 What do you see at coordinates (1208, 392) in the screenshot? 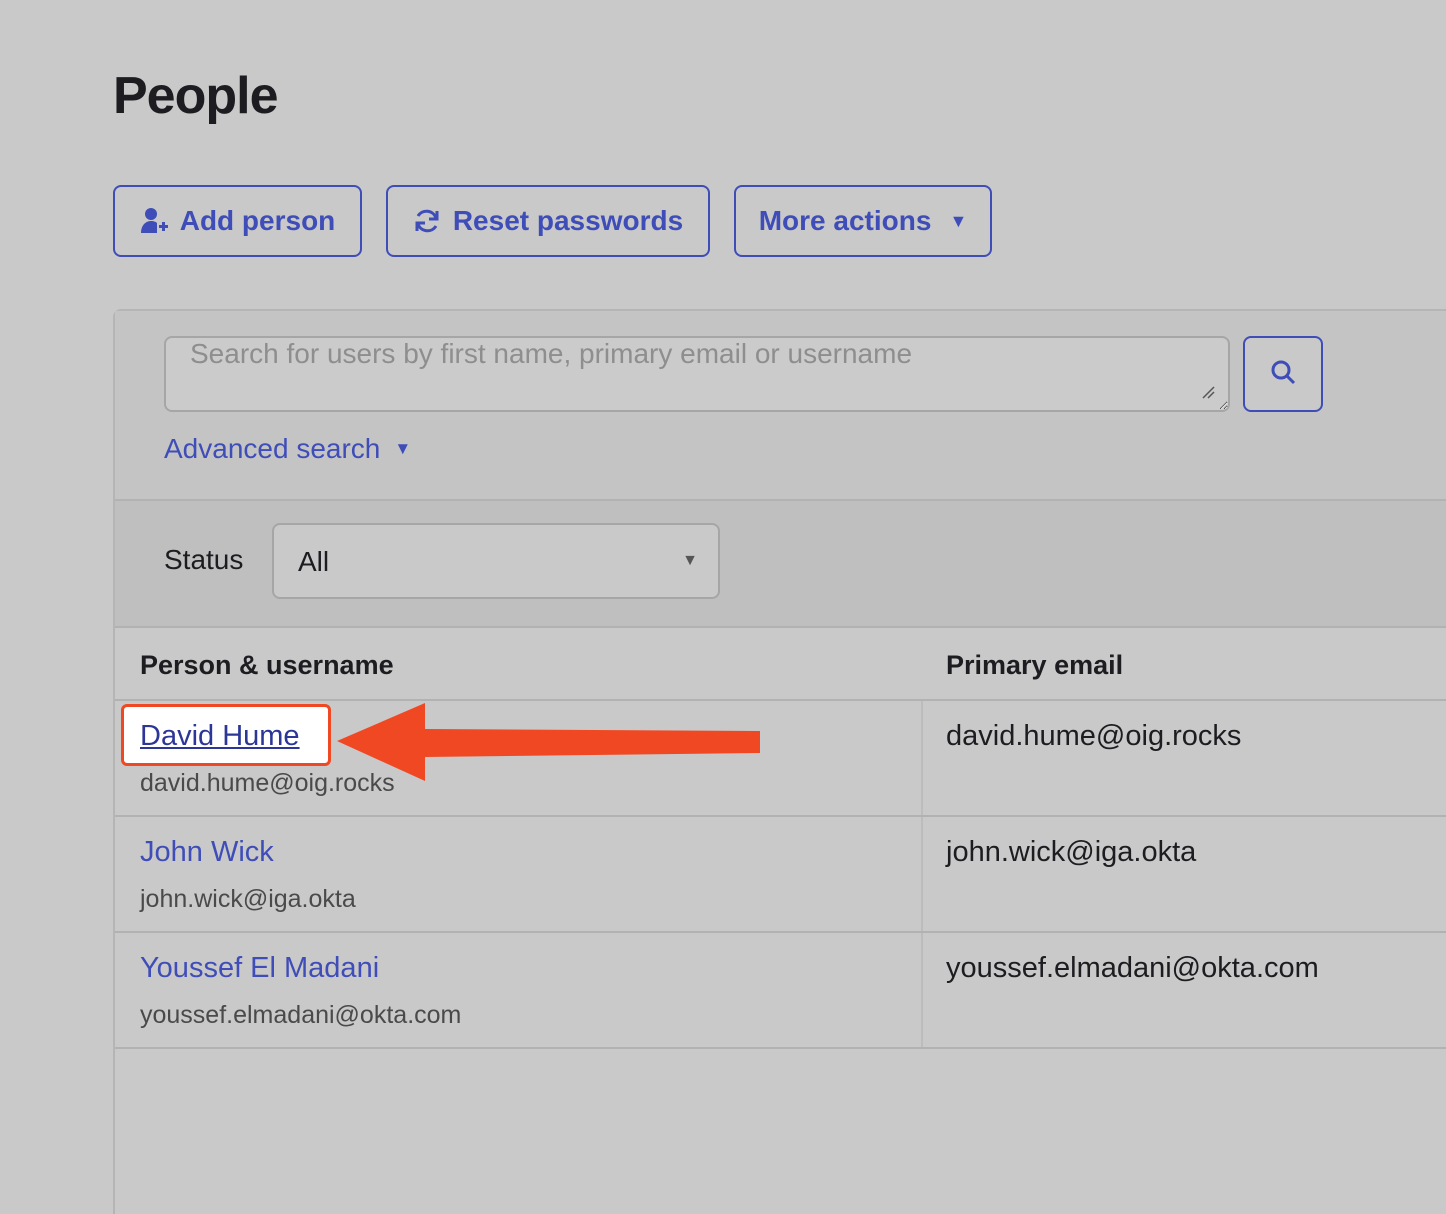
I see `resize-grip-icon` at bounding box center [1208, 392].